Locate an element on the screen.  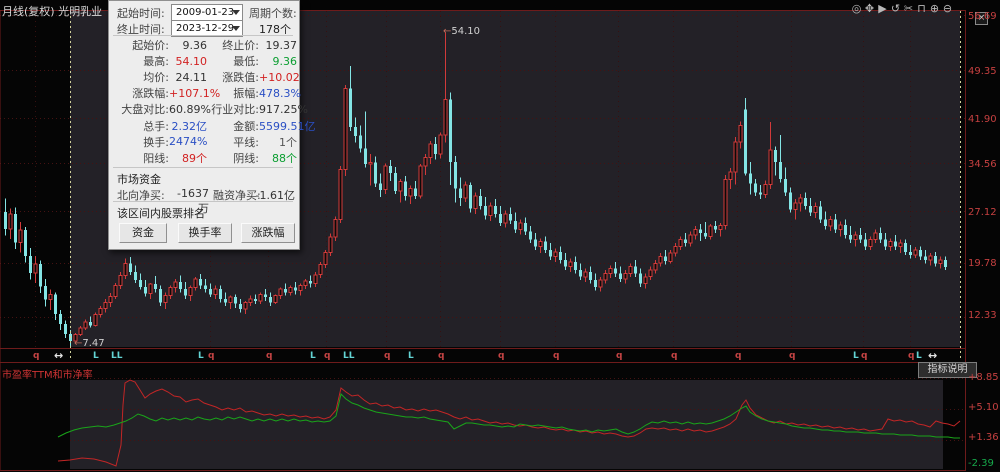
page-title: 月线(复权) 光明乳业 is located at coordinates (52, 11).